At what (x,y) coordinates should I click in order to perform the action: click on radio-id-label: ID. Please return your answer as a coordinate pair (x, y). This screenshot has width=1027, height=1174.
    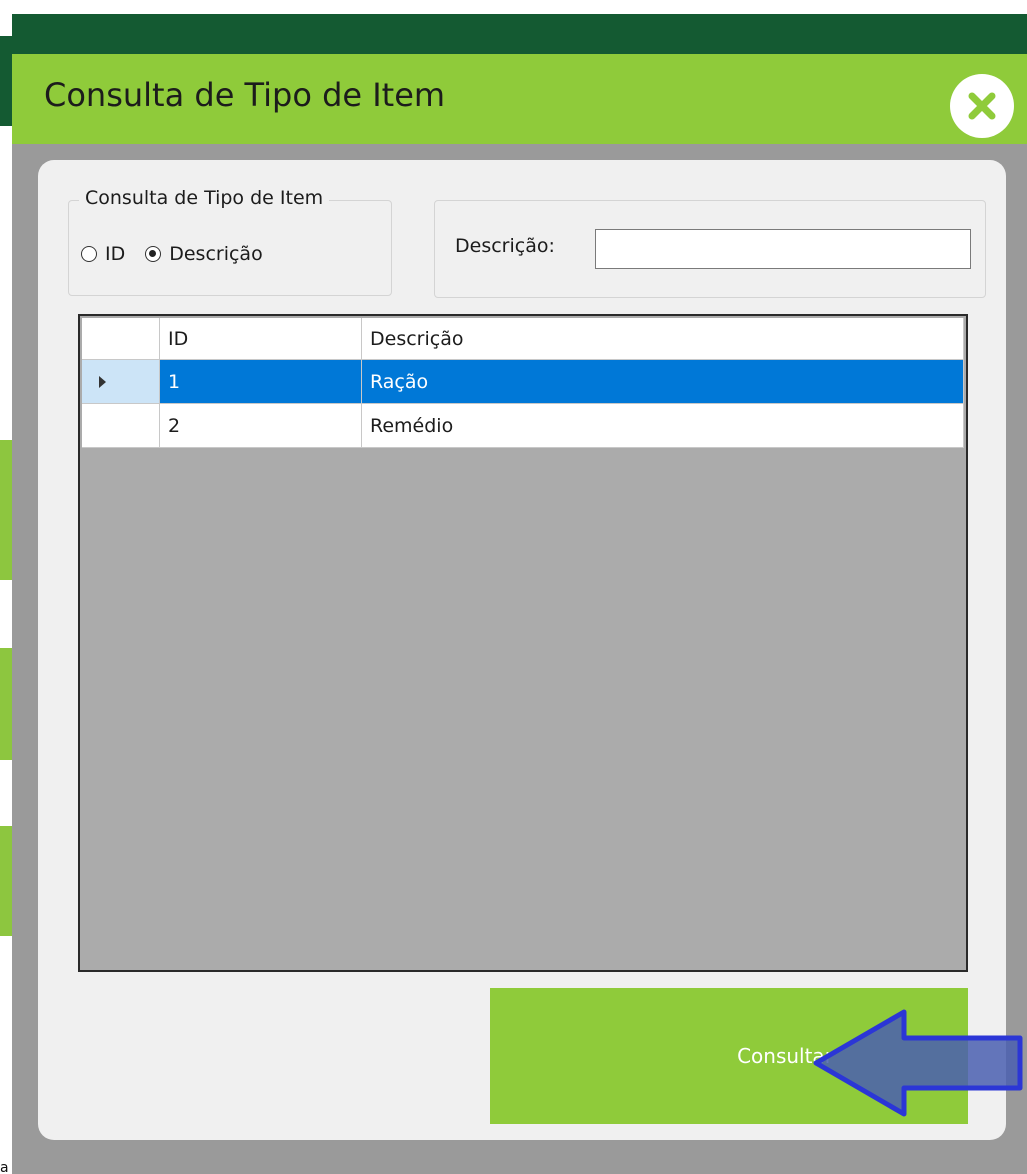
    Looking at the image, I should click on (115, 254).